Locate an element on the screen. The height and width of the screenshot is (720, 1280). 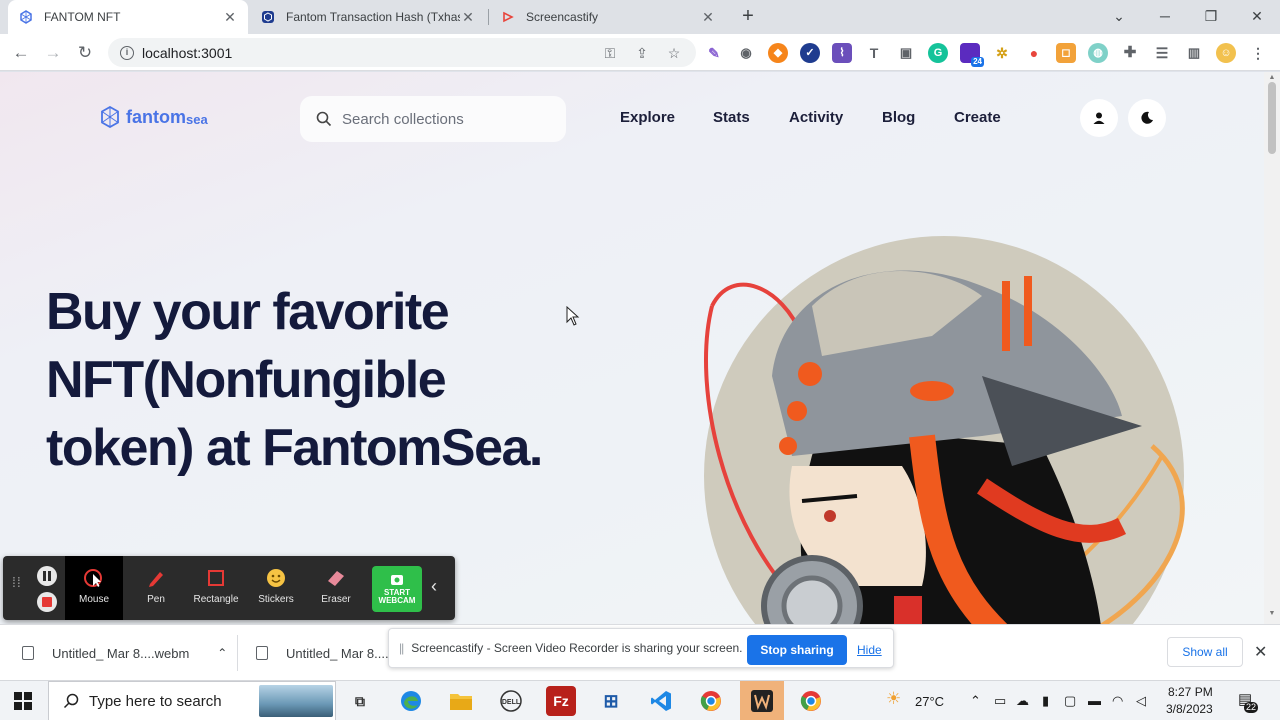
edge-browser-icon is located at coordinates (411, 701).